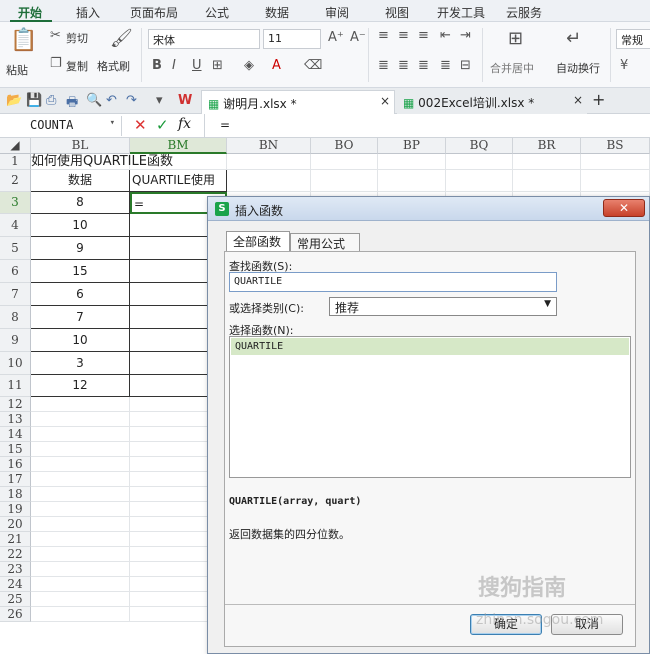 The height and width of the screenshot is (654, 650). What do you see at coordinates (112, 123) in the screenshot?
I see `chevron-down-icon: ▾` at bounding box center [112, 123].